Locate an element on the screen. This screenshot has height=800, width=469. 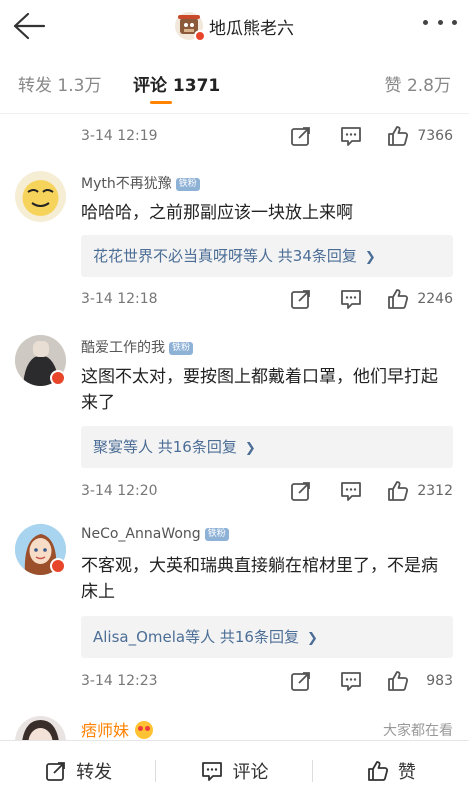
comment-time: 3-14 12:23 is located at coordinates (119, 681).